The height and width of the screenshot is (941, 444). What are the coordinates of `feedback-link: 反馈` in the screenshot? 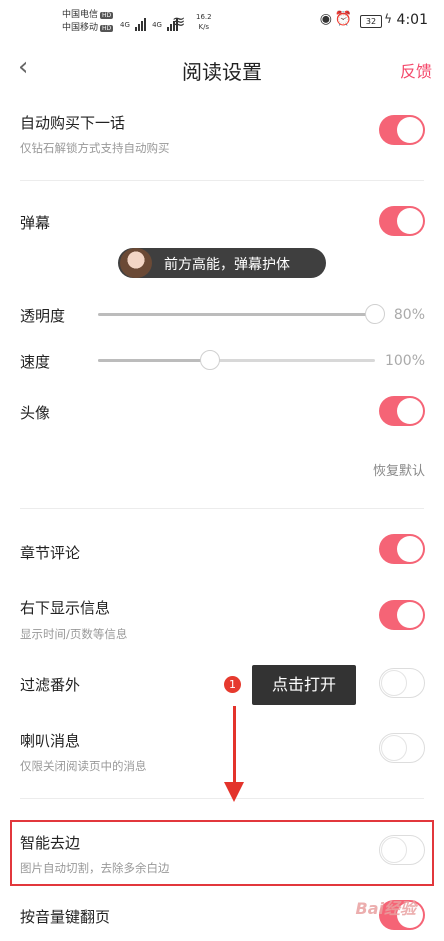 It's located at (416, 70).